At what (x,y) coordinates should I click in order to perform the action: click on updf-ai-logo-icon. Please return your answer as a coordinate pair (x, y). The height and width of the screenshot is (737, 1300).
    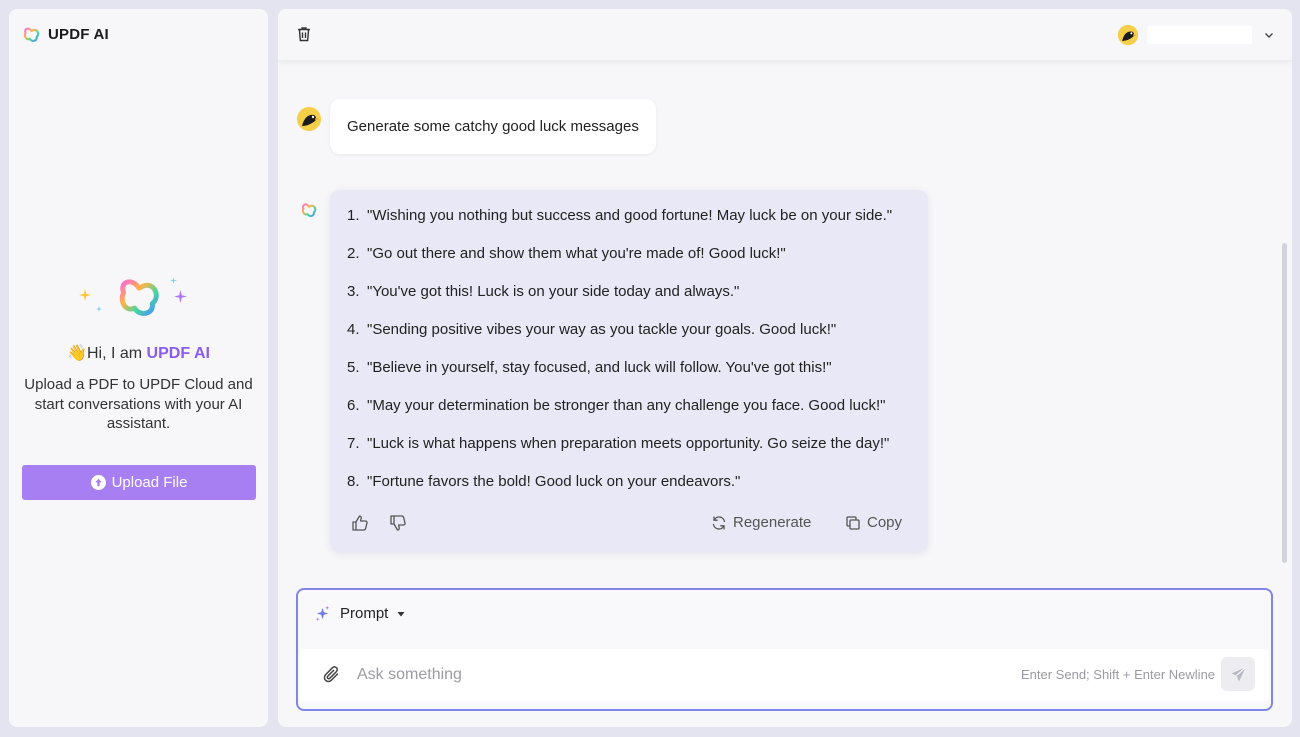
    Looking at the image, I should click on (139, 297).